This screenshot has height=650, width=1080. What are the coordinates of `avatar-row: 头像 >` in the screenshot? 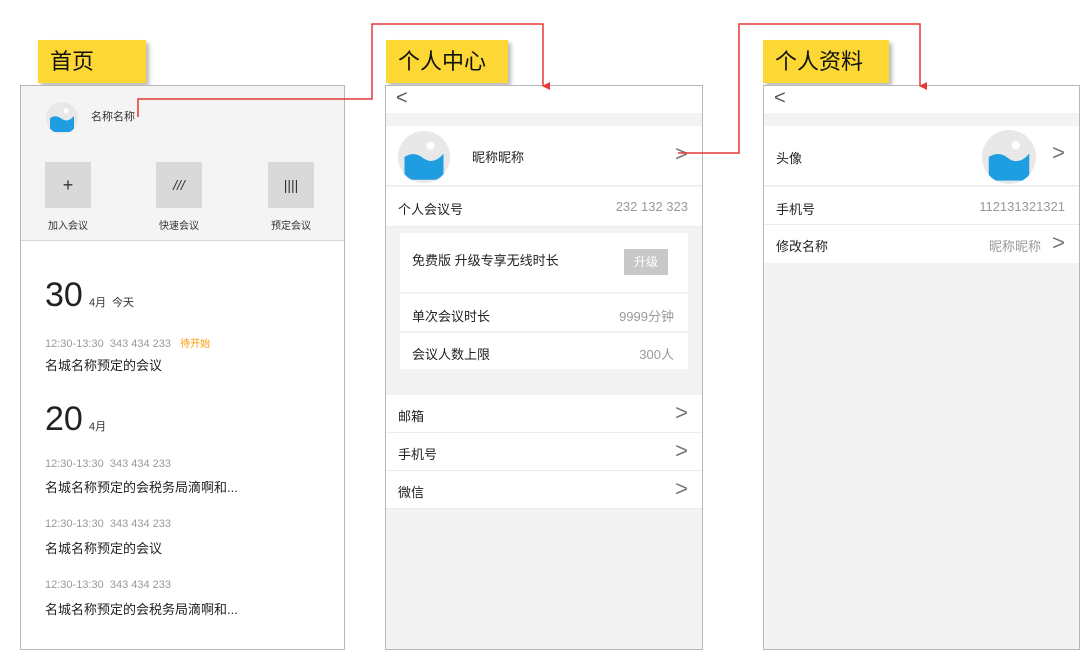 It's located at (921, 156).